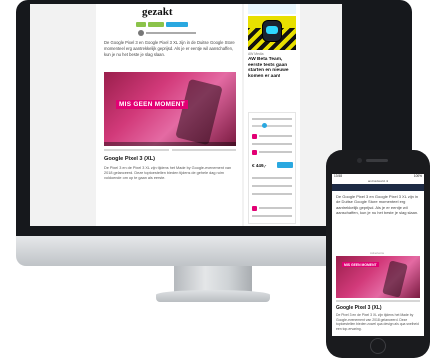 The image size is (434, 360). I want to click on ad-label: Advertentie, so click(377, 253).